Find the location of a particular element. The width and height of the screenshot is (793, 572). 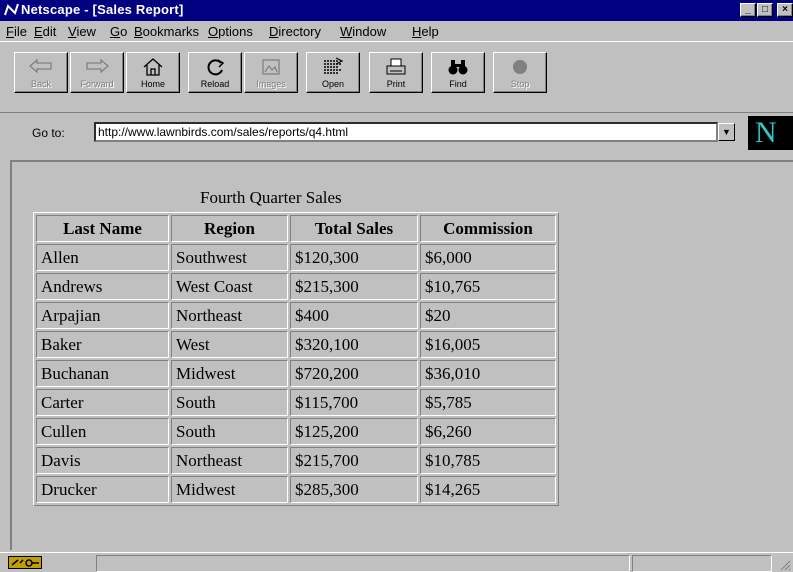

minimize-icon: _ is located at coordinates (748, 9).